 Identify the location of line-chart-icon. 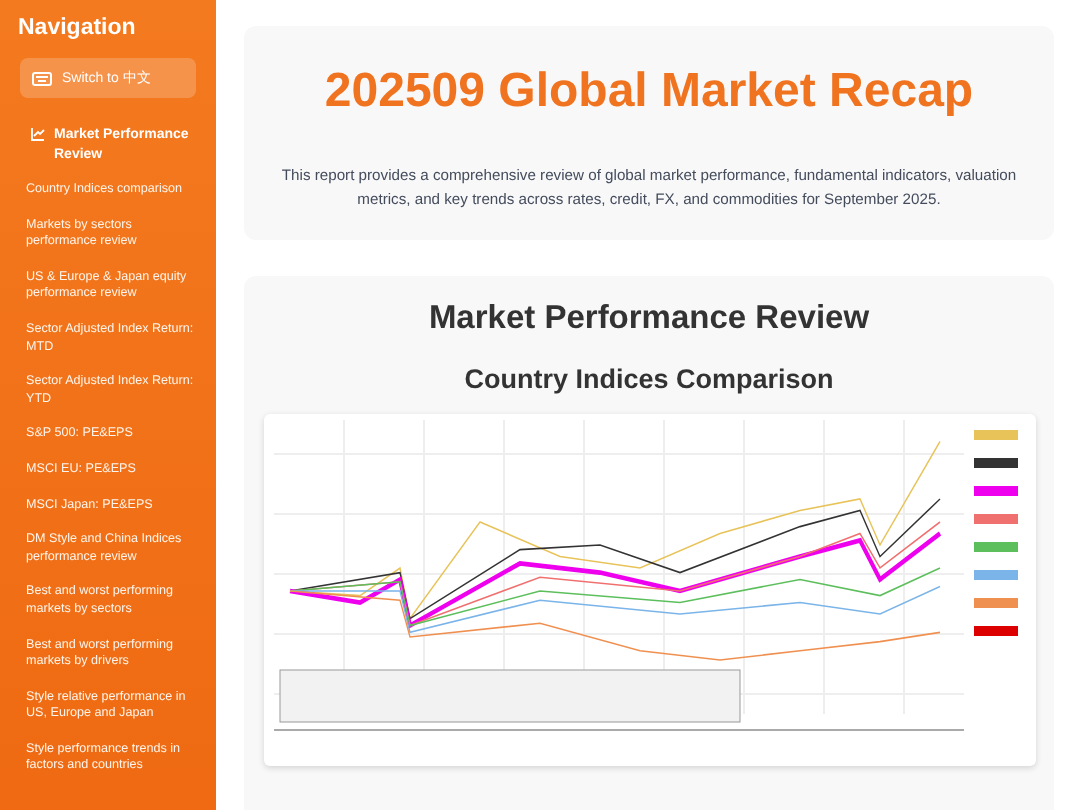
(38, 134).